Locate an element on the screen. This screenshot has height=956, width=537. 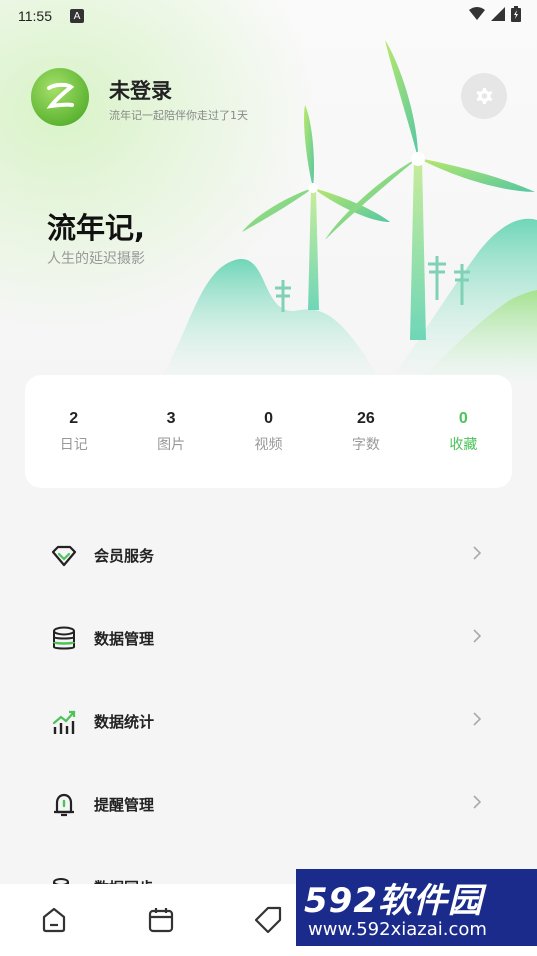
watermark-overlay: 592软件园 www.592xiazai.com is located at coordinates (416, 907).